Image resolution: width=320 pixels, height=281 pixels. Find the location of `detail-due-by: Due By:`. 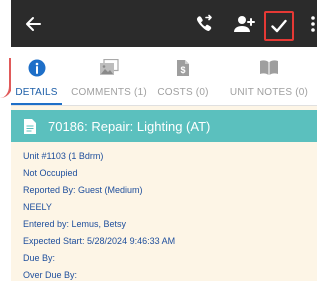

detail-due-by: Due By: is located at coordinates (39, 258).